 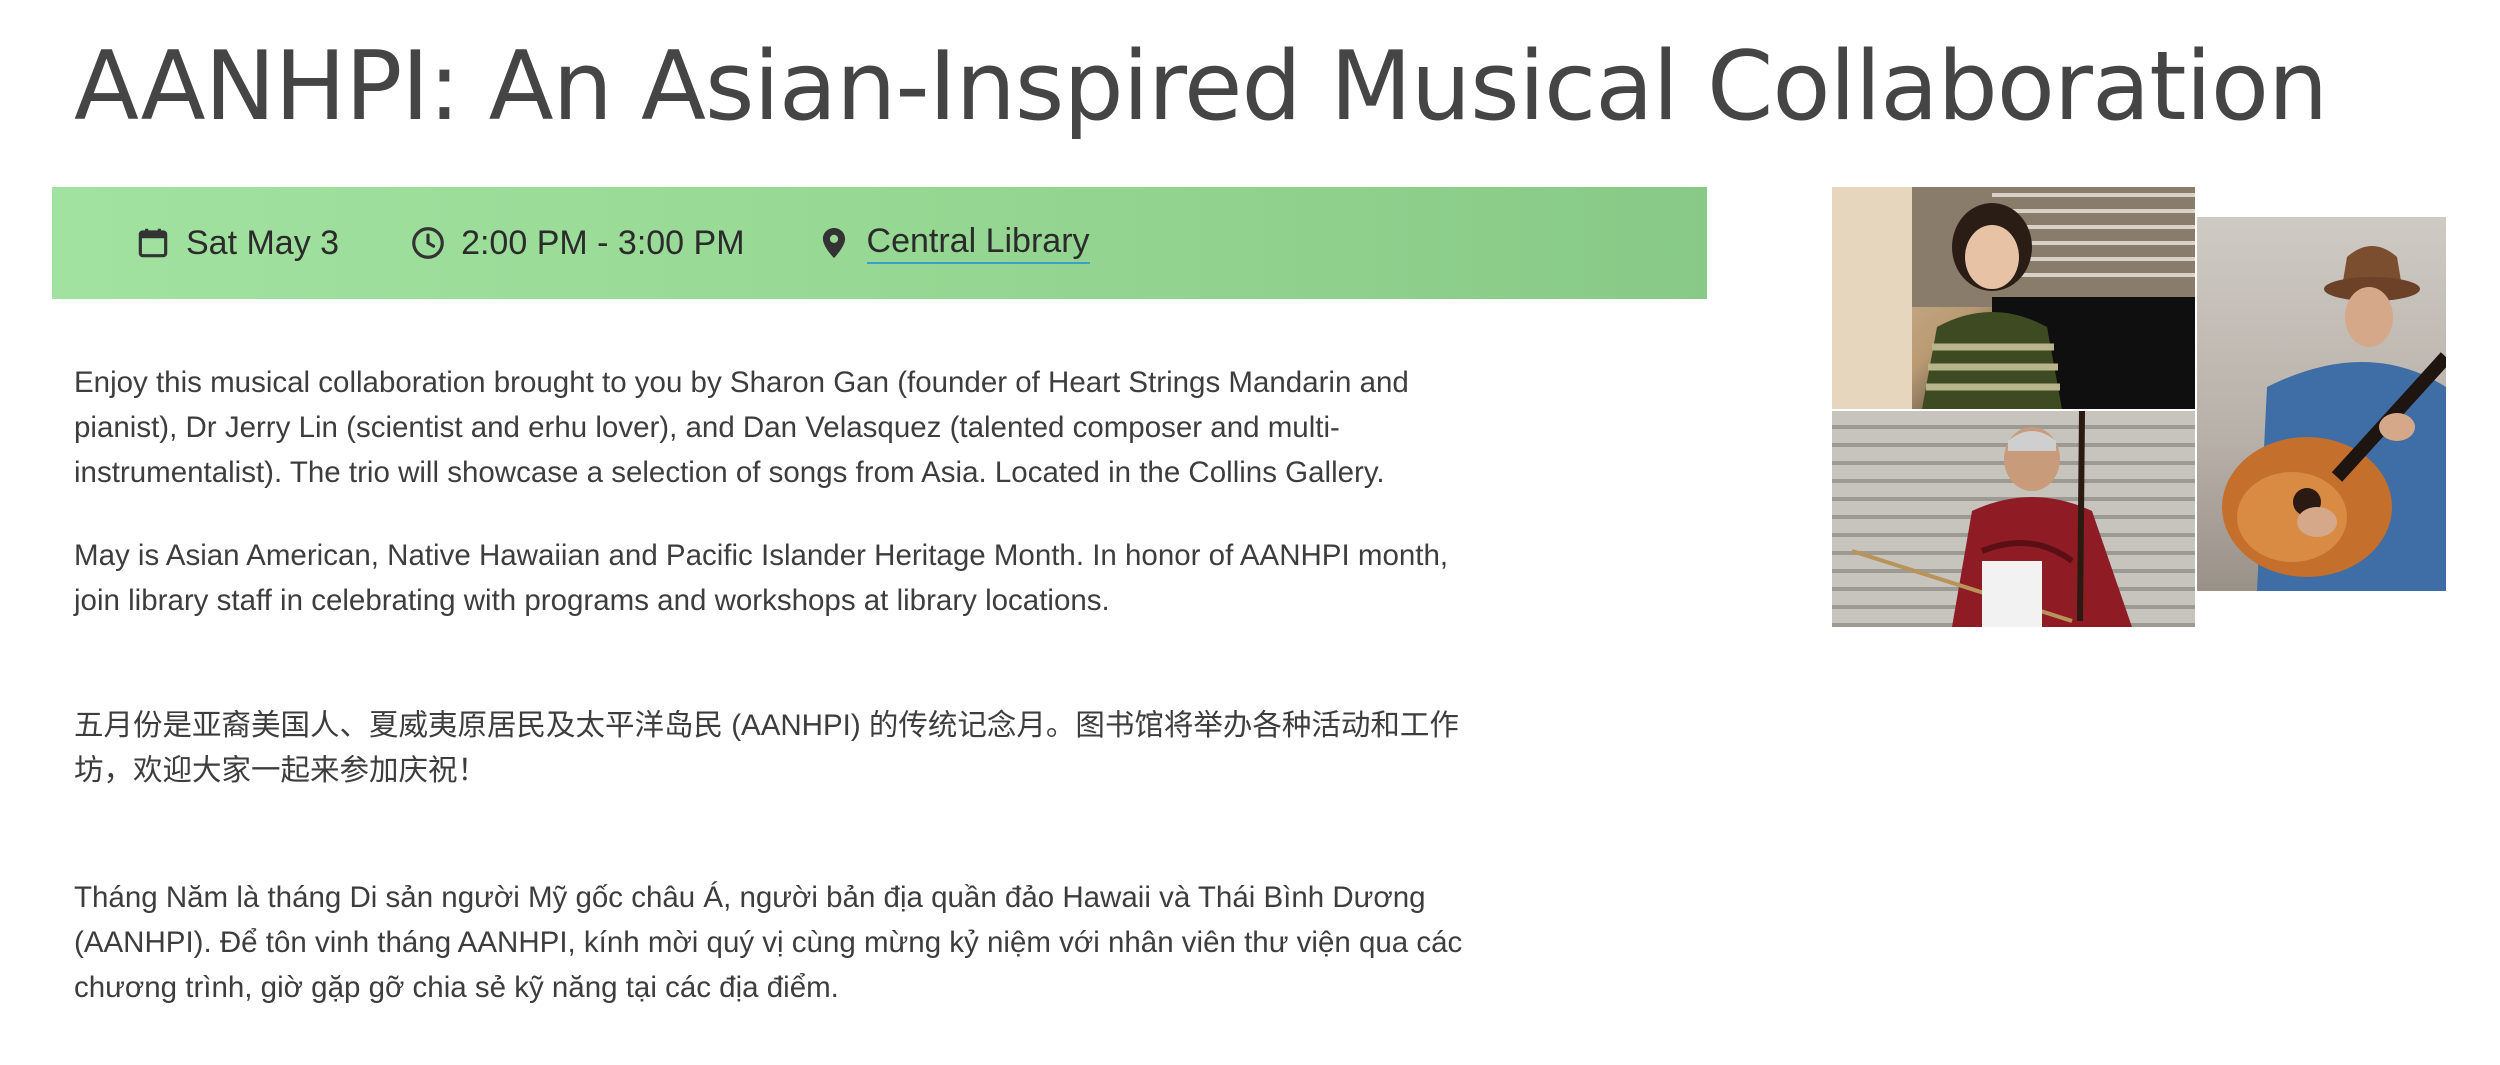 I want to click on pianist-photo, so click(x=2013, y=298).